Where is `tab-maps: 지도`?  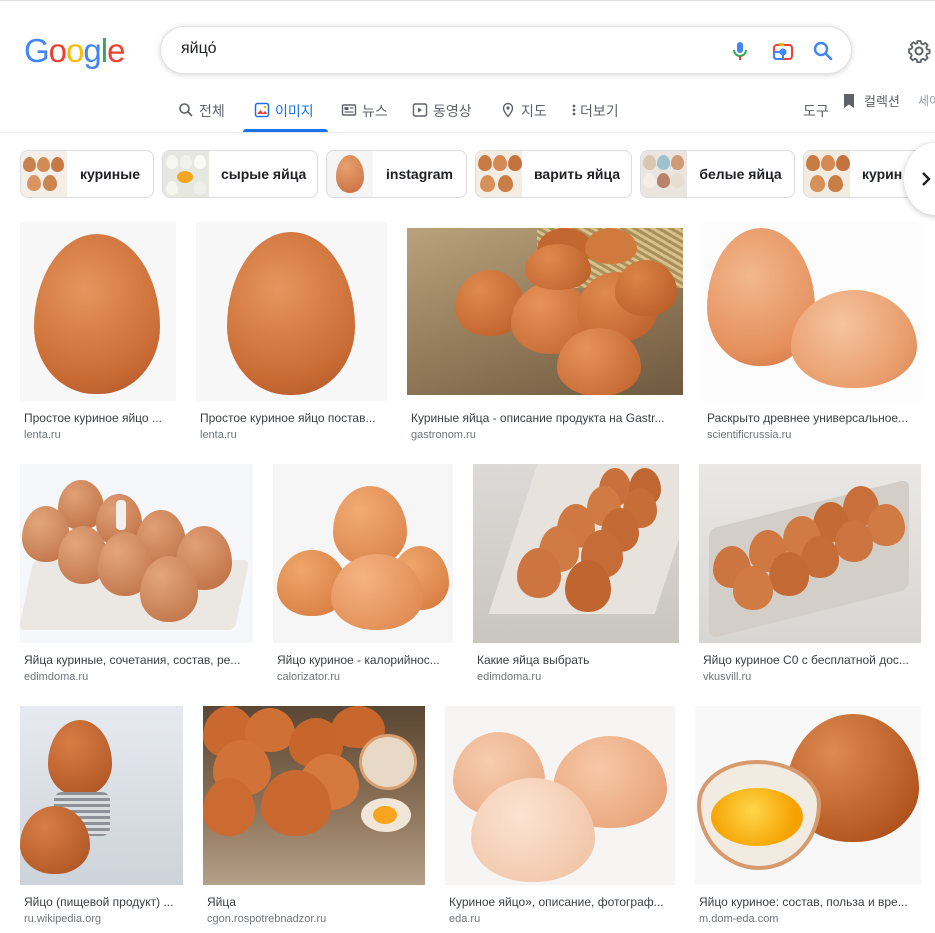
tab-maps: 지도 is located at coordinates (523, 114).